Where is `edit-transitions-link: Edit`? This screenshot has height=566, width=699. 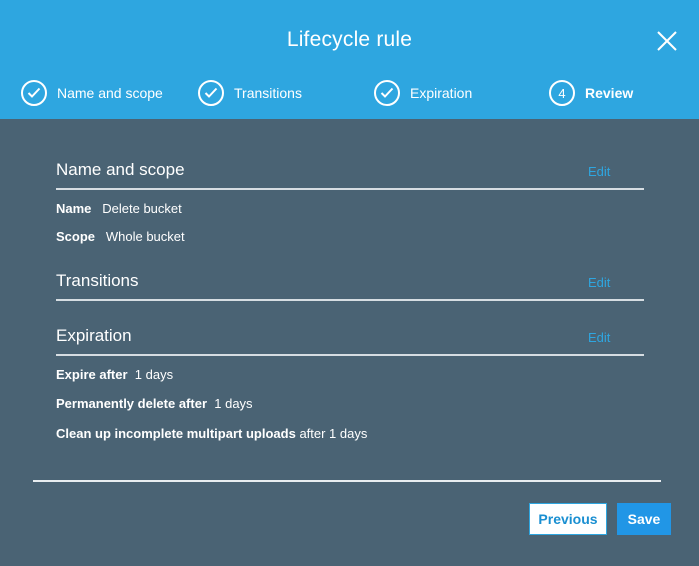
edit-transitions-link: Edit is located at coordinates (599, 282).